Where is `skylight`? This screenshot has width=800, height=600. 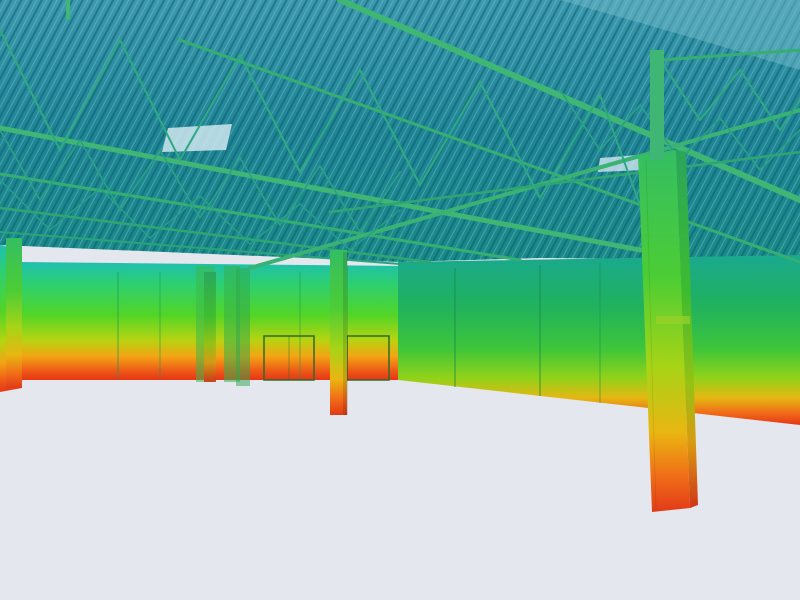
skylight is located at coordinates (197, 138).